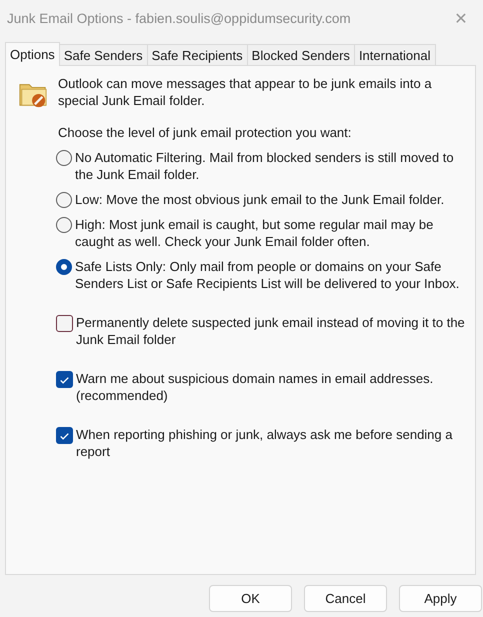  Describe the element at coordinates (271, 387) in the screenshot. I see `checkbox-label: Warn me about suspicious domain names in email addresses. (recommended)` at that location.